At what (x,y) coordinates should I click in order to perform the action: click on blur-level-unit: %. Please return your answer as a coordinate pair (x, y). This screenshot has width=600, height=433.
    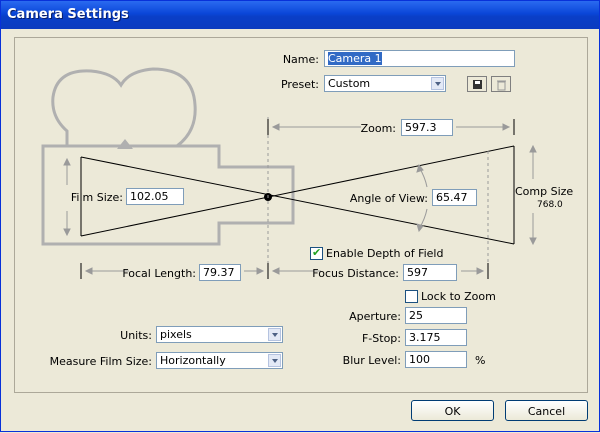
    Looking at the image, I should click on (480, 360).